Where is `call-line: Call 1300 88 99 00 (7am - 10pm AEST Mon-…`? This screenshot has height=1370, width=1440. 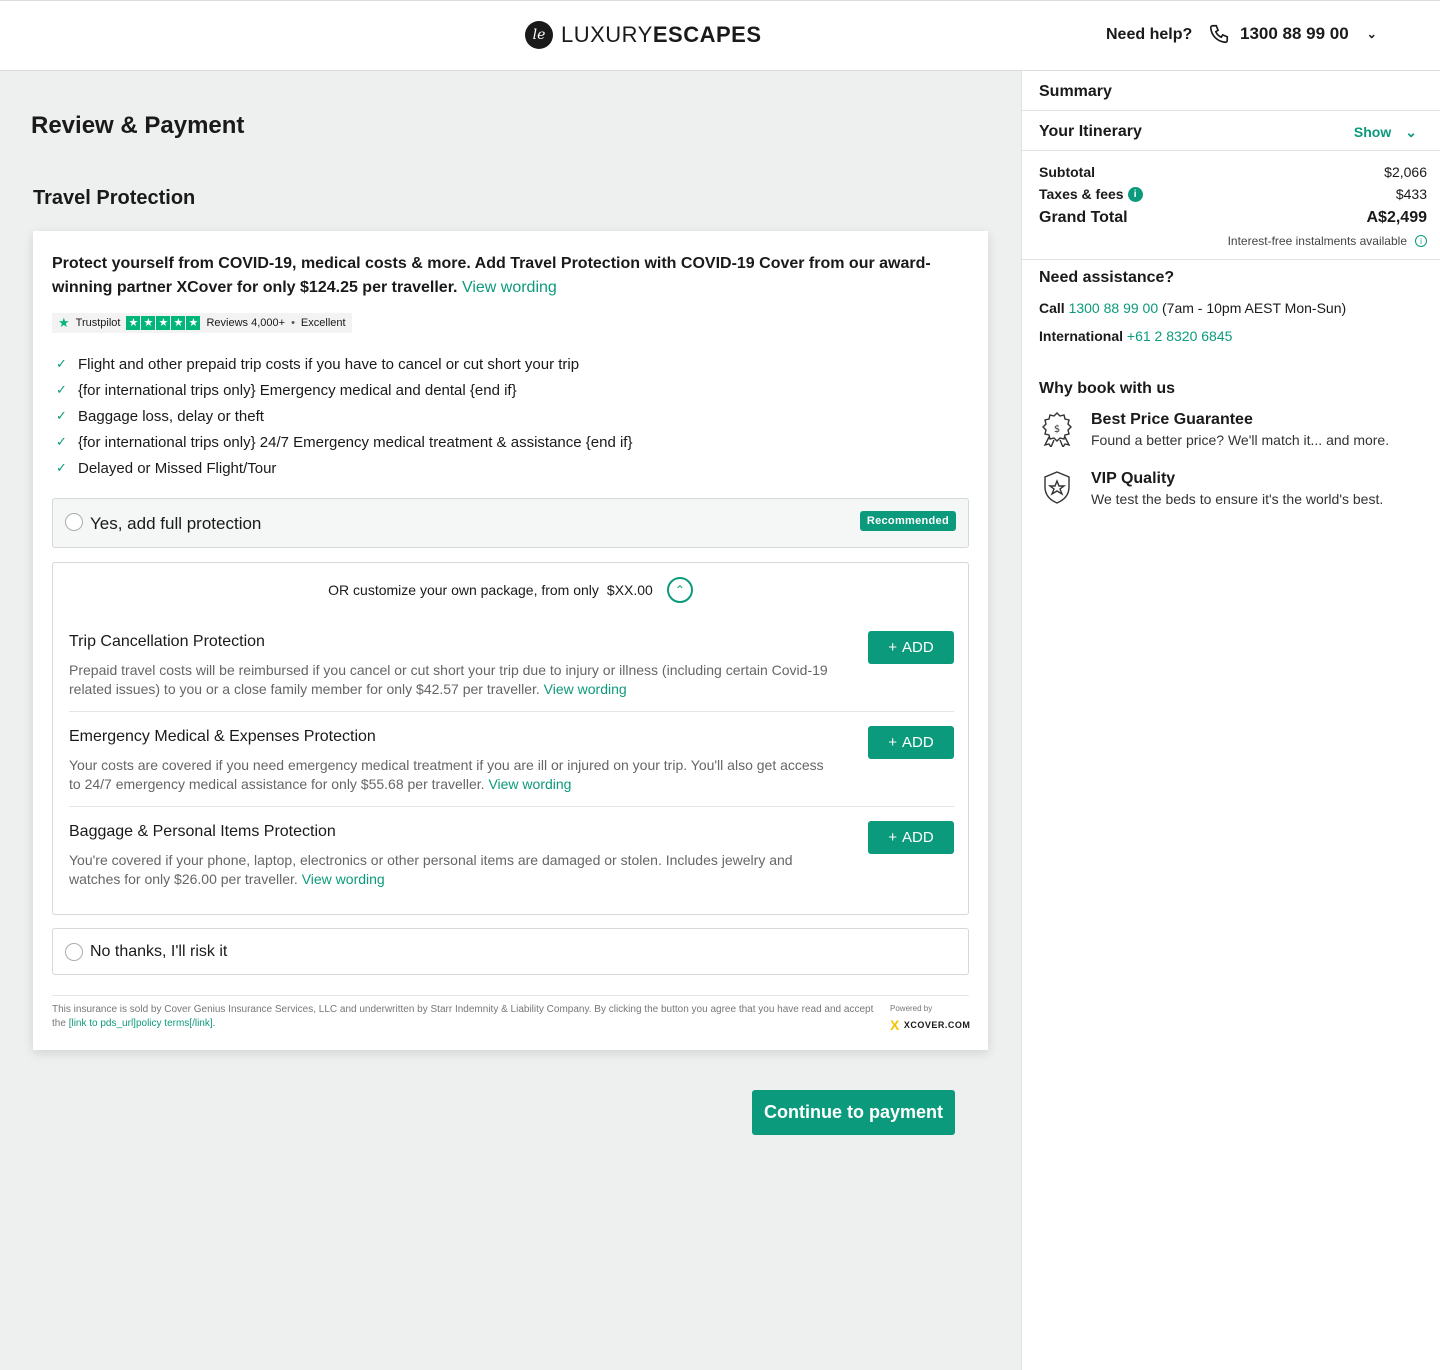
call-line: Call 1300 88 99 00 (7am - 10pm AEST Mon-… is located at coordinates (1192, 308).